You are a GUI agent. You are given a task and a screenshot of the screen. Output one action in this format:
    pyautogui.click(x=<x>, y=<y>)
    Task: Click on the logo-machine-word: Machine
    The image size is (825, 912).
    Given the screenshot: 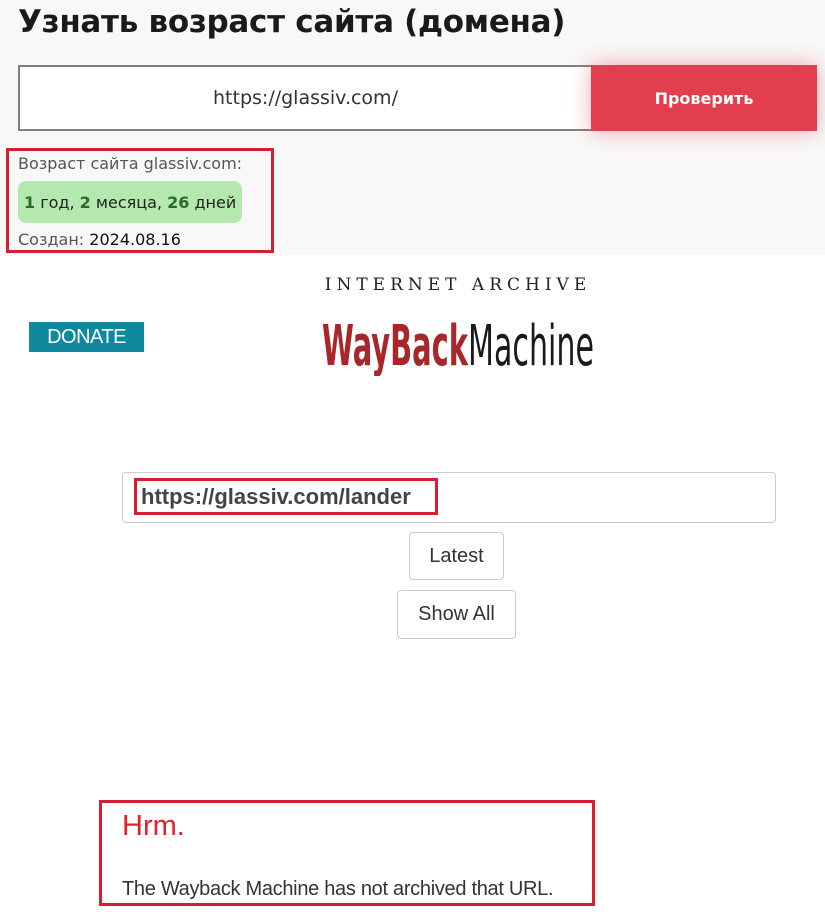 What is the action you would take?
    pyautogui.click(x=531, y=345)
    